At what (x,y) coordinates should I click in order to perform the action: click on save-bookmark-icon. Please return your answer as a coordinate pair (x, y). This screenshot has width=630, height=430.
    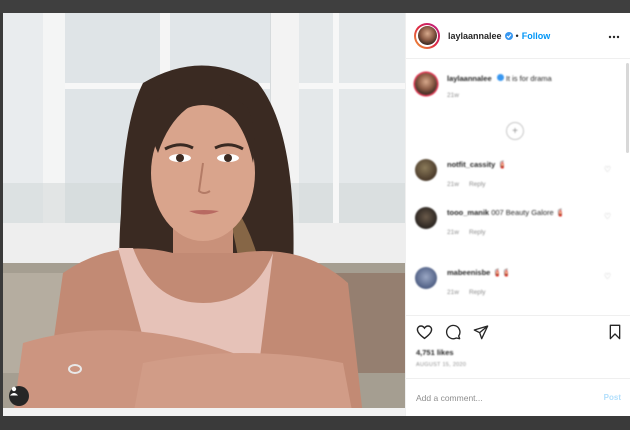
    Looking at the image, I should click on (615, 332).